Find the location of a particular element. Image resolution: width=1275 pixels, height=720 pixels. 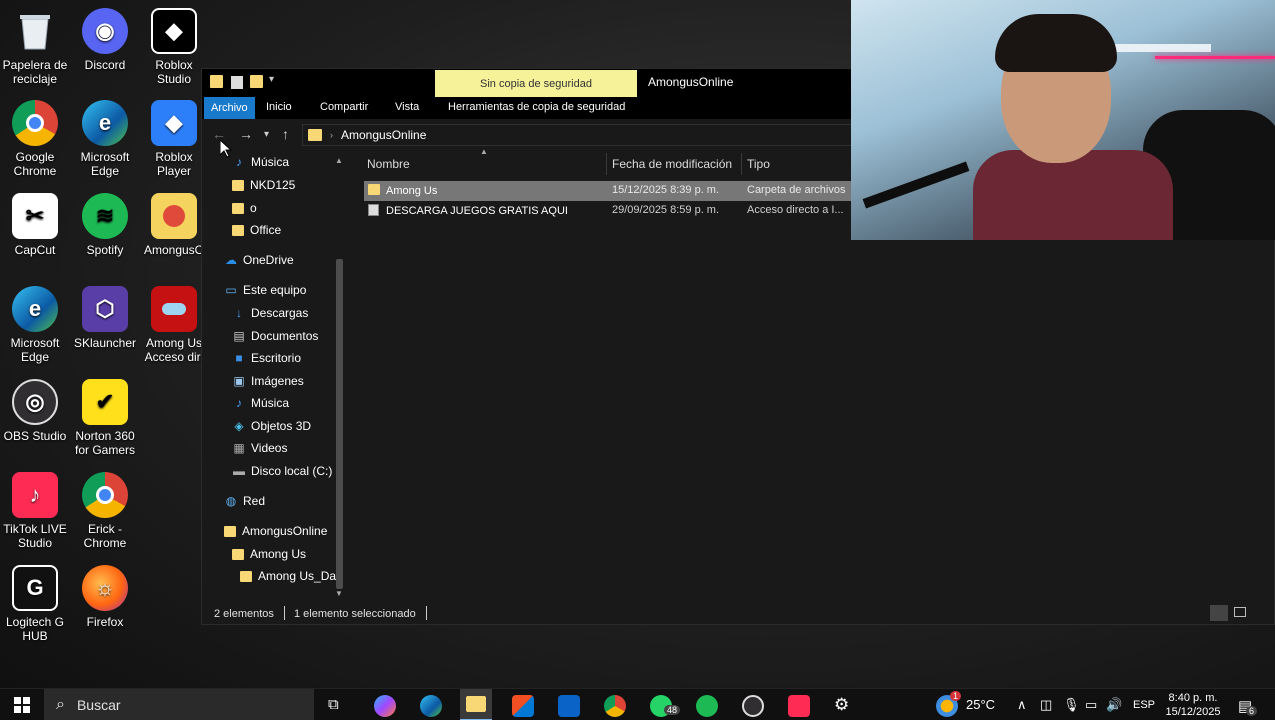

nav-item-imagenes: ▣ Imágenes is located at coordinates (268, 381).